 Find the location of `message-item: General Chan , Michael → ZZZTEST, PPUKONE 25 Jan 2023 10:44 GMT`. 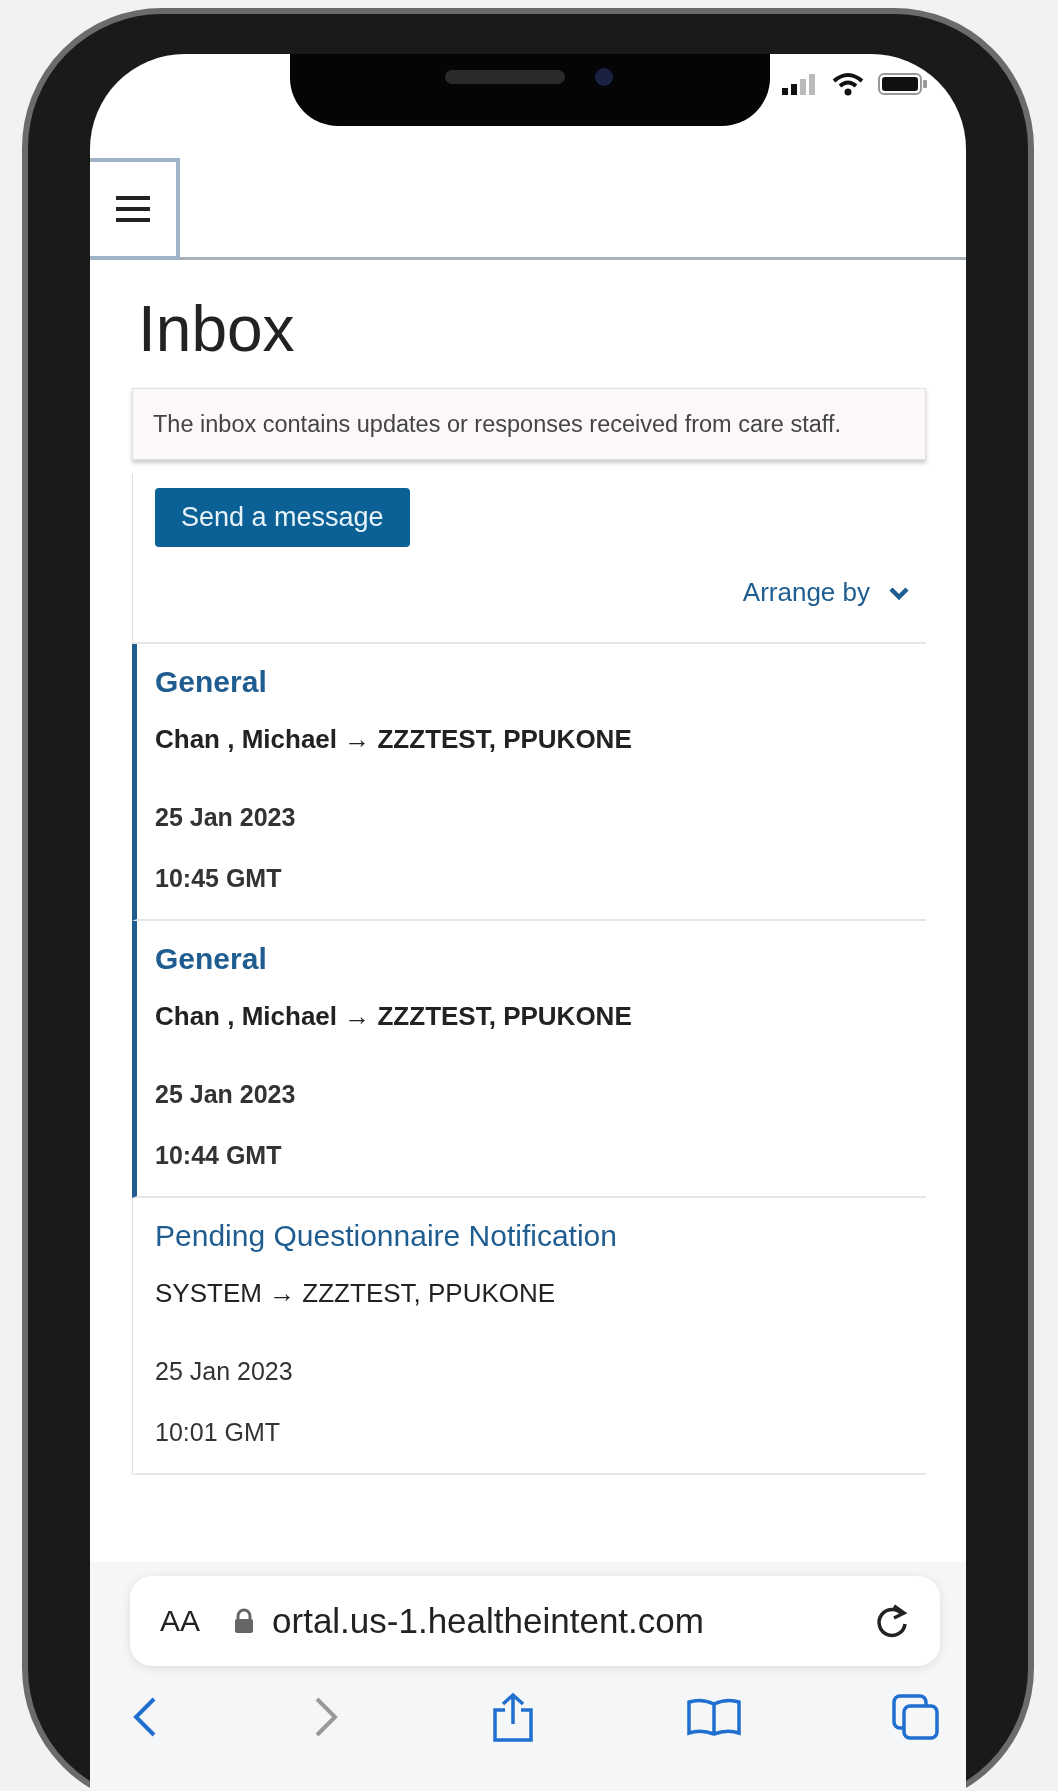

message-item: General Chan , Michael → ZZZTEST, PPUKONE 25 Jan 2023 10:44 GMT is located at coordinates (529, 1059).